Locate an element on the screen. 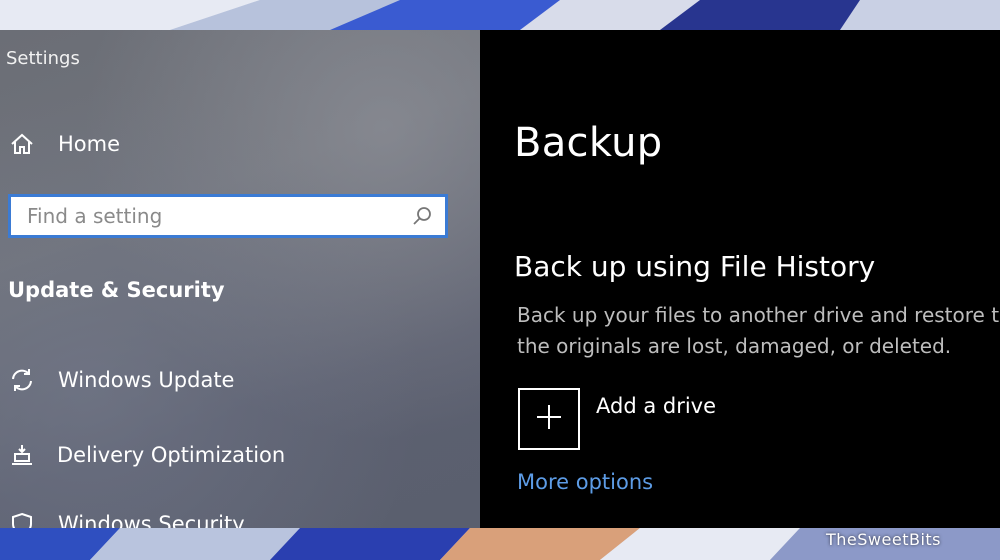 This screenshot has height=560, width=1000. section-heading: Update & Security is located at coordinates (116, 290).